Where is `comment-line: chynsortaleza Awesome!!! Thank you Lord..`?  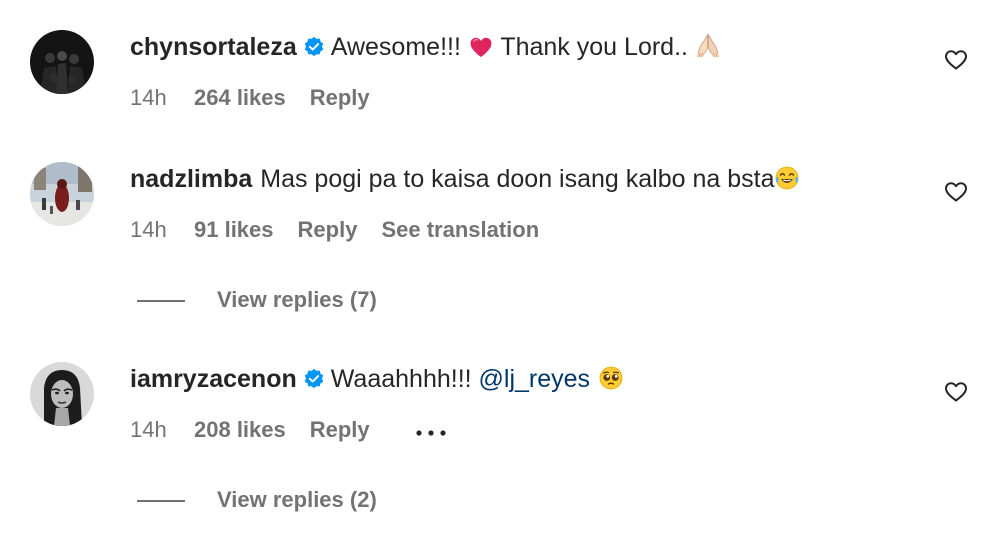
comment-line: chynsortaleza Awesome!!! Thank you Lord.. is located at coordinates (425, 49).